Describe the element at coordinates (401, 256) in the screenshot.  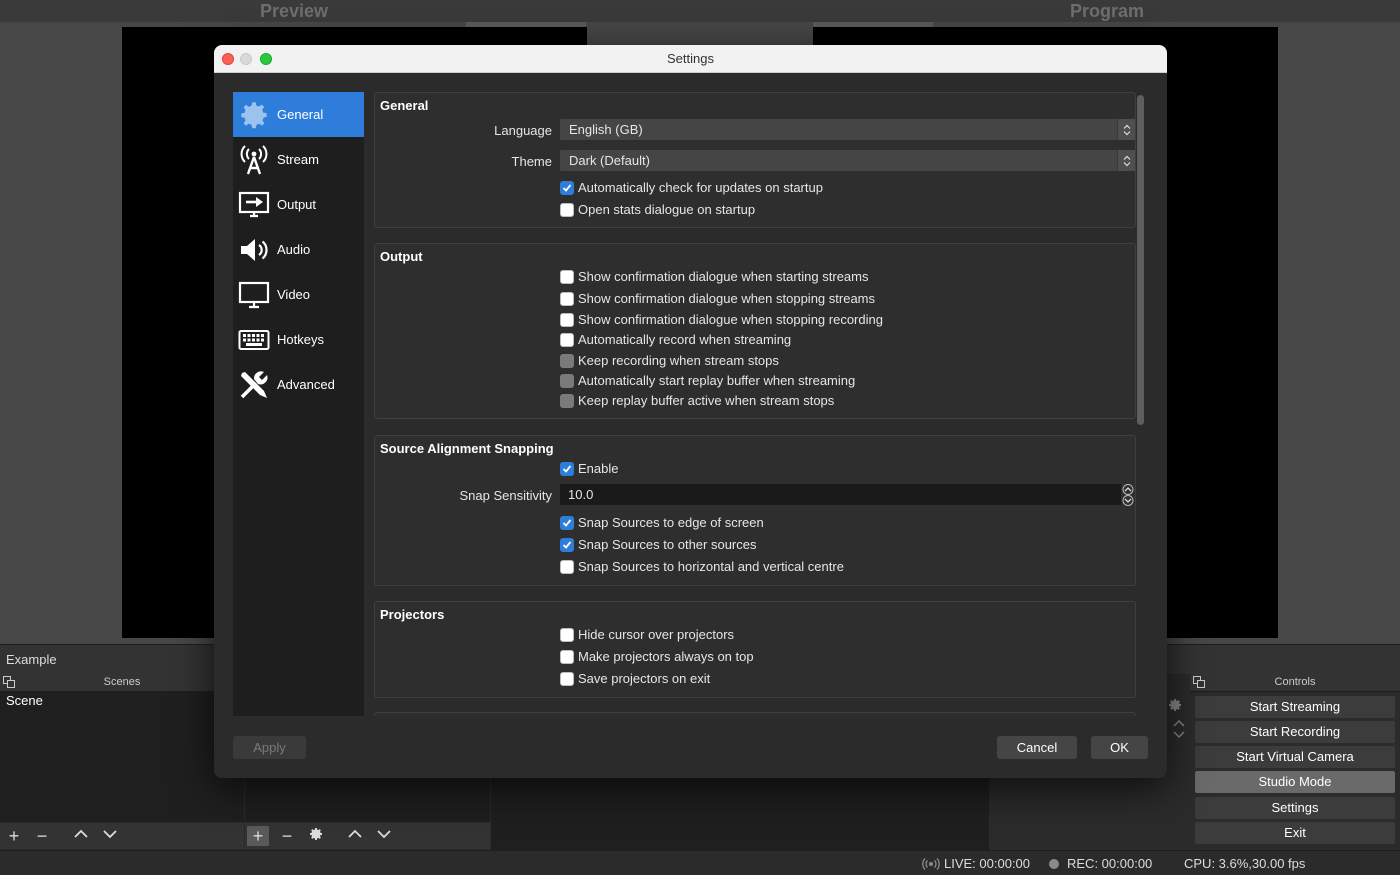
I see `group-title: Output` at that location.